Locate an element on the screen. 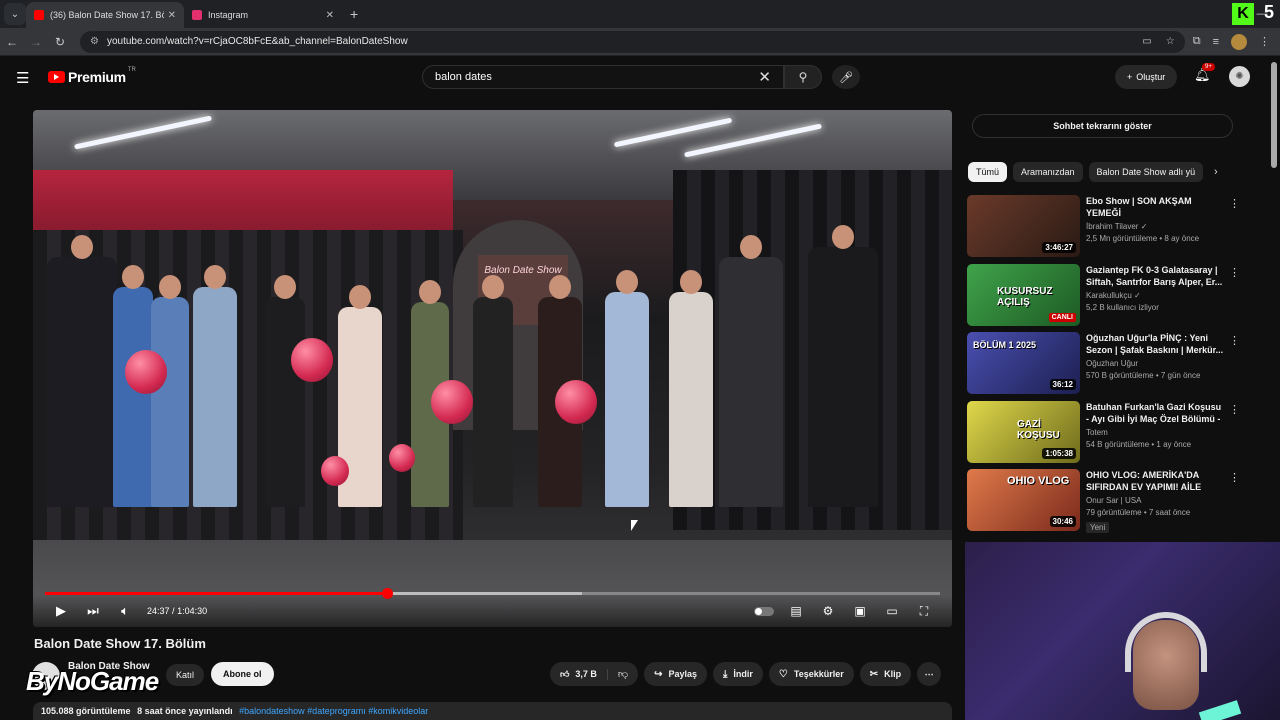  channel-name-text: İbrahim Tilaver is located at coordinates (1112, 226).